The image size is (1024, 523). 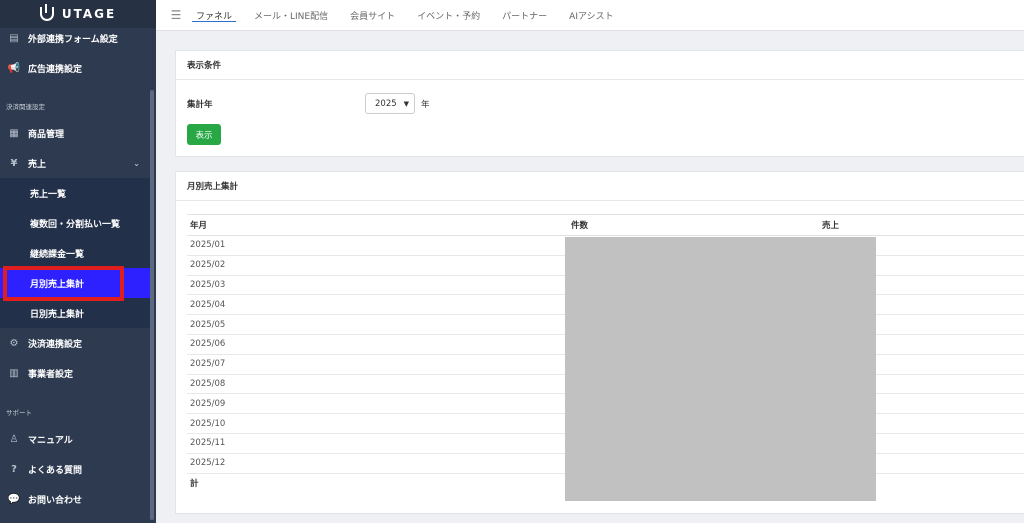 I want to click on sidebar-scrollbar, so click(x=152, y=305).